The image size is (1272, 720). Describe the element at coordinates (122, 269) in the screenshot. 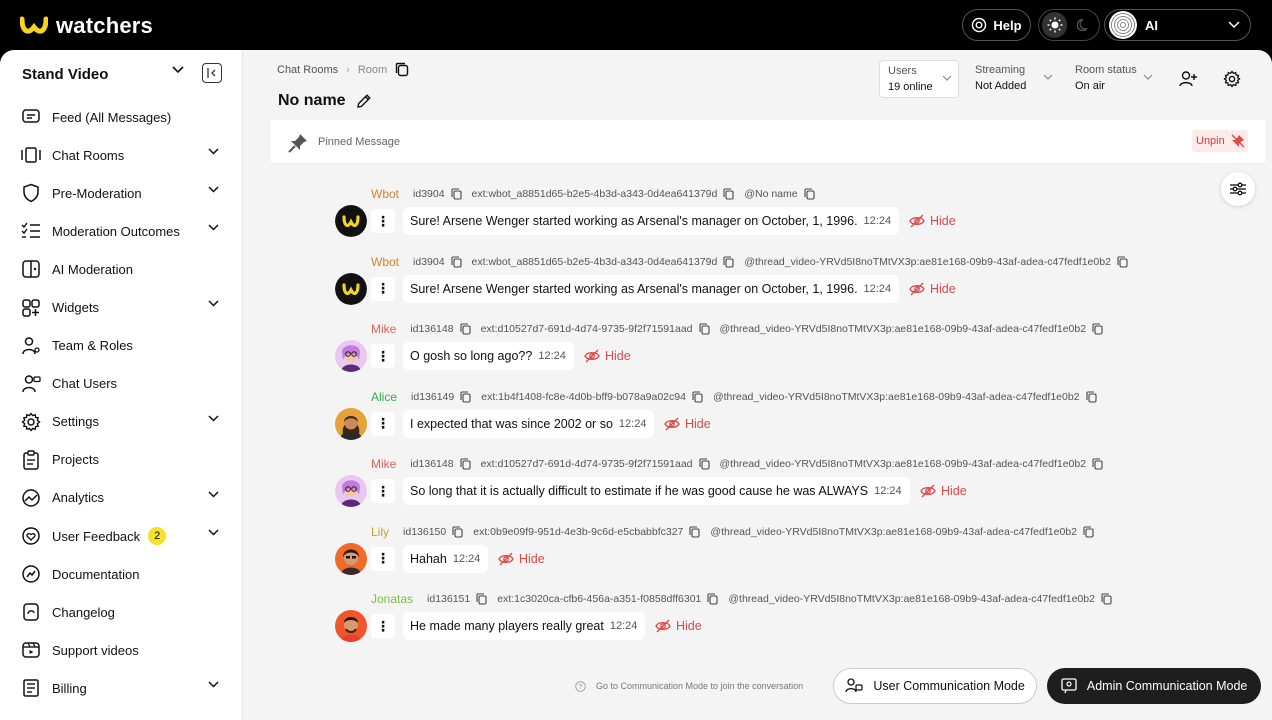

I see `sidebar-item-ai-moderation: AI Moderation` at that location.